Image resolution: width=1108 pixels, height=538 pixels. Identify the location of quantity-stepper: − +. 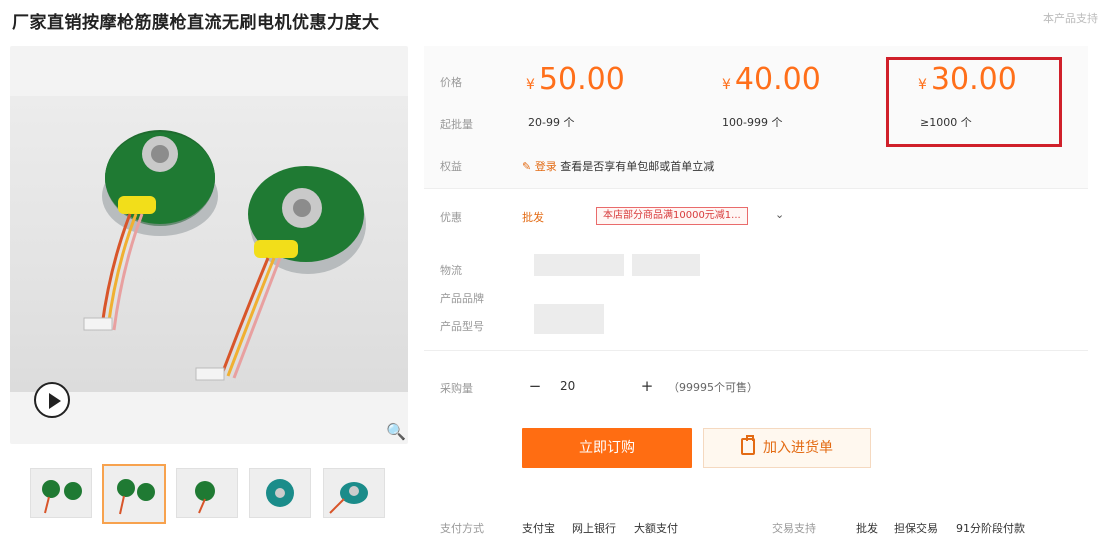
(591, 386).